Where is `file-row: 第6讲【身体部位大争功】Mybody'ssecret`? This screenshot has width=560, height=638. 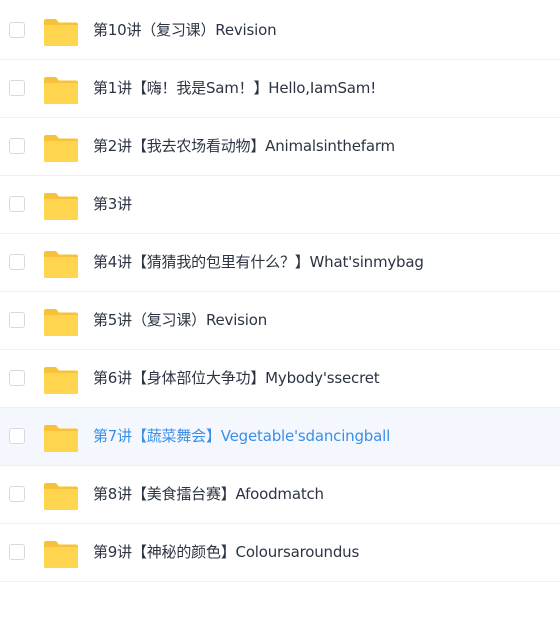 file-row: 第6讲【身体部位大争功】Mybody'ssecret is located at coordinates (280, 379).